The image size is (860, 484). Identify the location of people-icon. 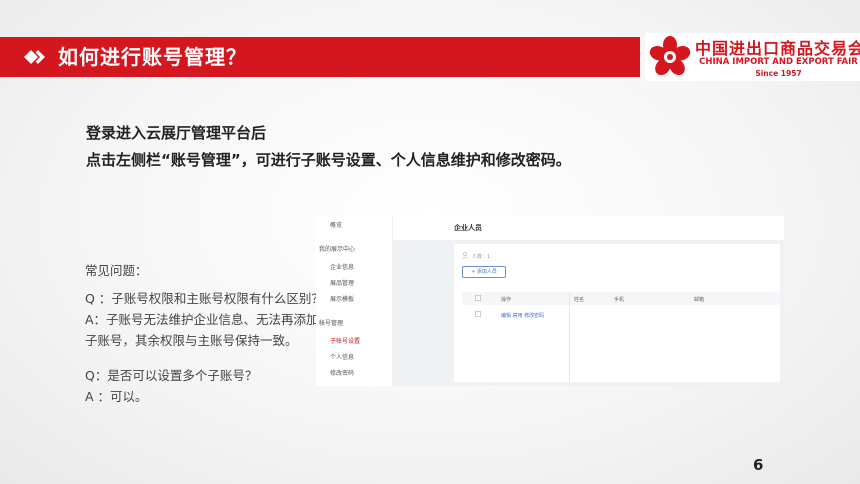
(465, 255).